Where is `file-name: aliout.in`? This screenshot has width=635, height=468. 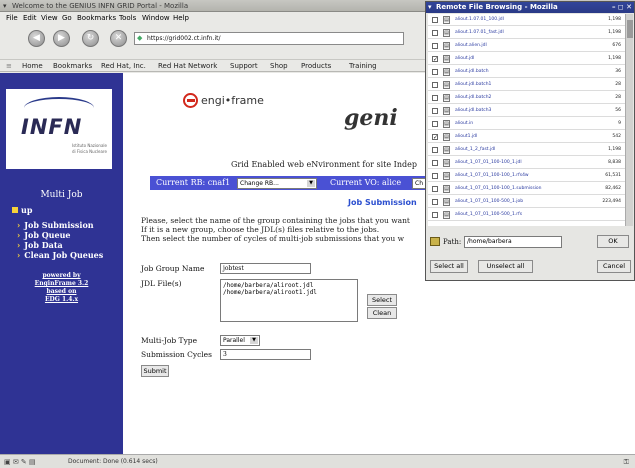 file-name: aliout.in is located at coordinates (464, 123).